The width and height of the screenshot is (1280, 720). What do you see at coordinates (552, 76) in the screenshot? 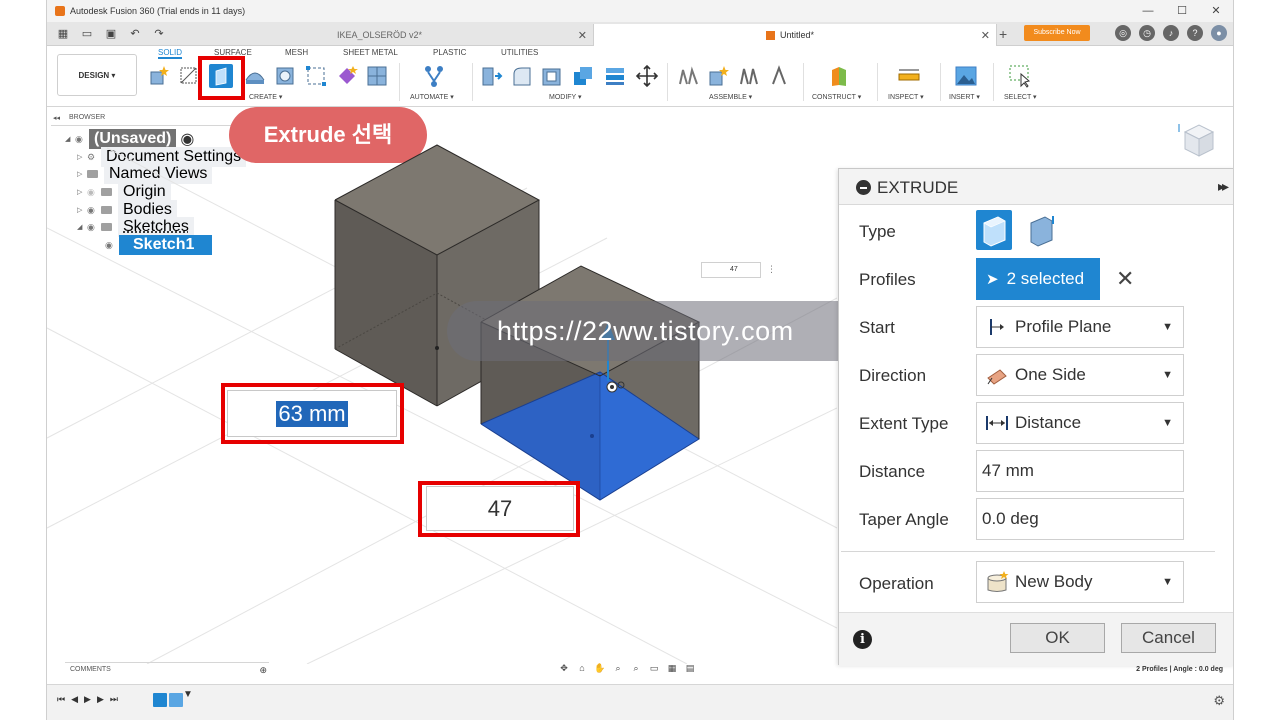
I see `shell-icon` at bounding box center [552, 76].